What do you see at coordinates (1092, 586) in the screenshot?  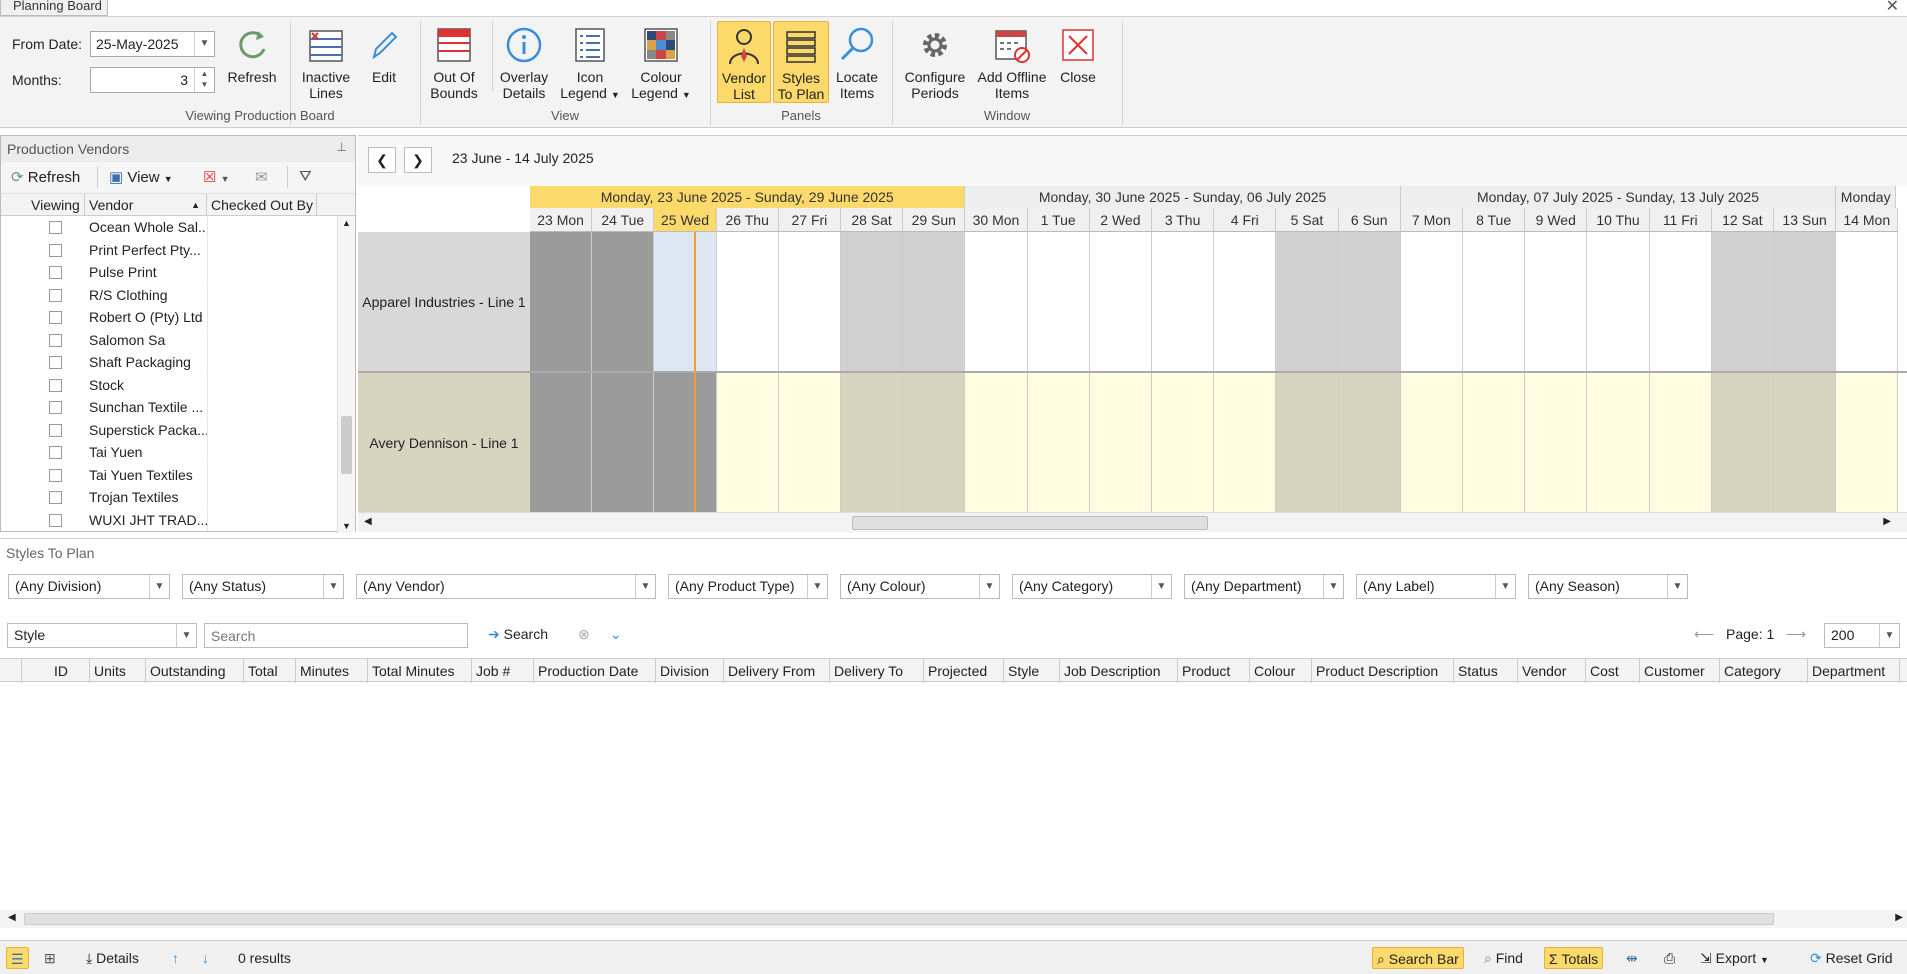 I see `filter-select: (Any Category) ▼` at bounding box center [1092, 586].